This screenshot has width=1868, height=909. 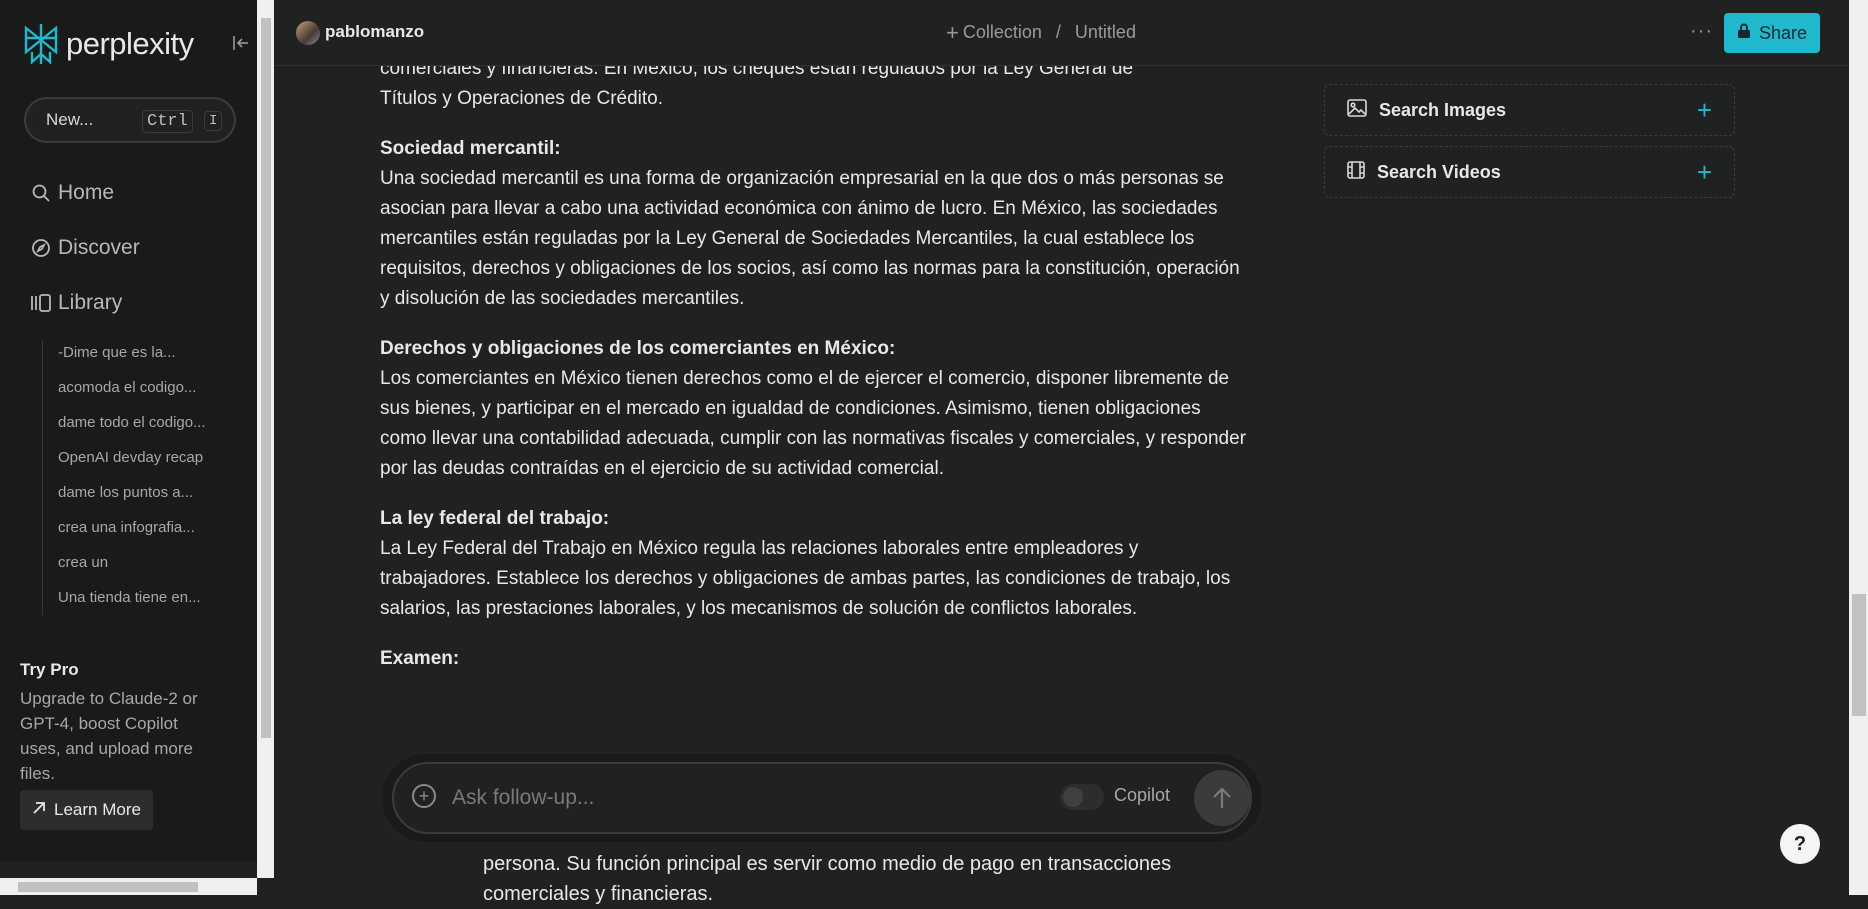 I want to click on collapse-sidebar-icon, so click(x=241, y=43).